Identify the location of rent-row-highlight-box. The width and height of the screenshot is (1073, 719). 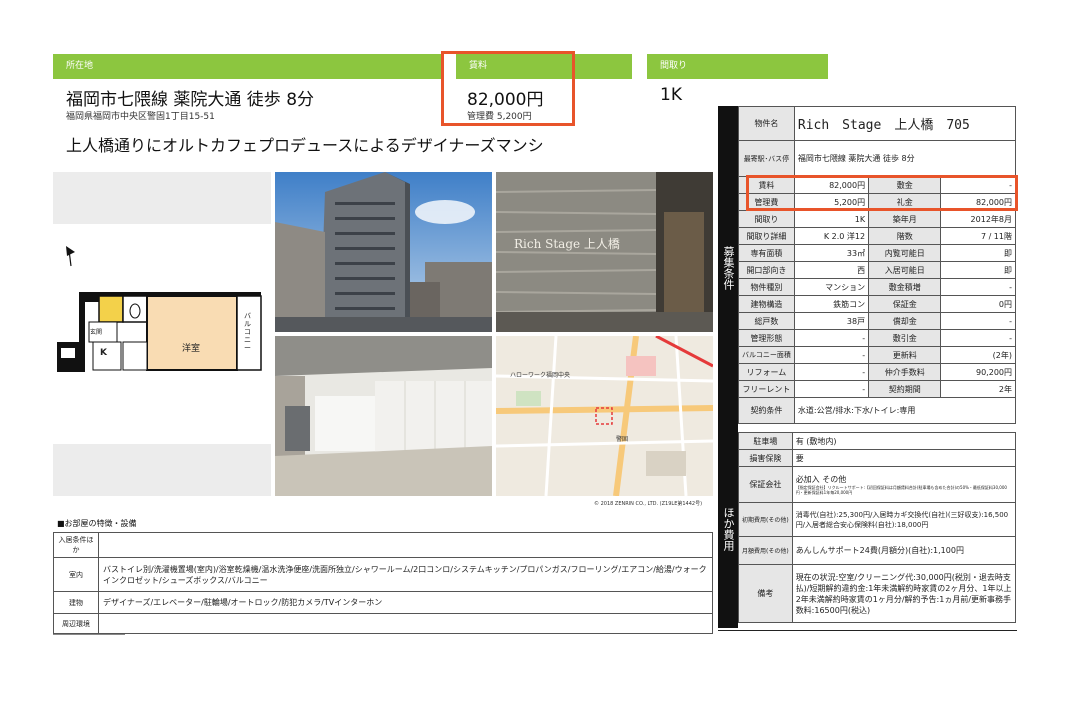
(882, 193).